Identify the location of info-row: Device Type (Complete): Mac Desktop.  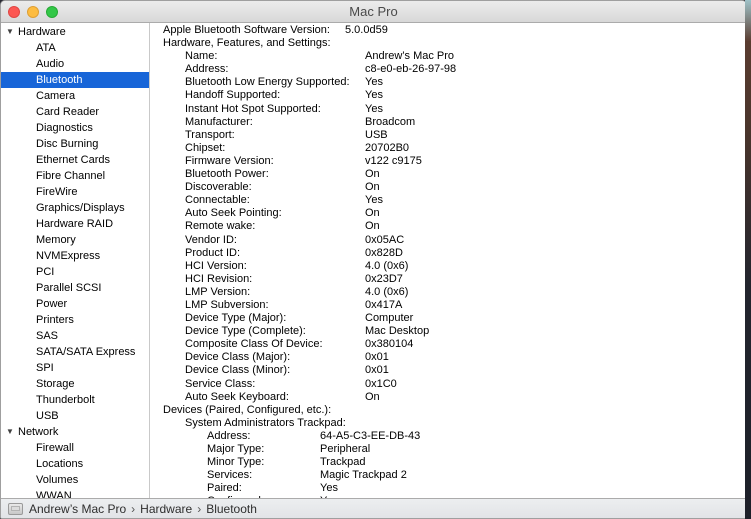
(448, 331).